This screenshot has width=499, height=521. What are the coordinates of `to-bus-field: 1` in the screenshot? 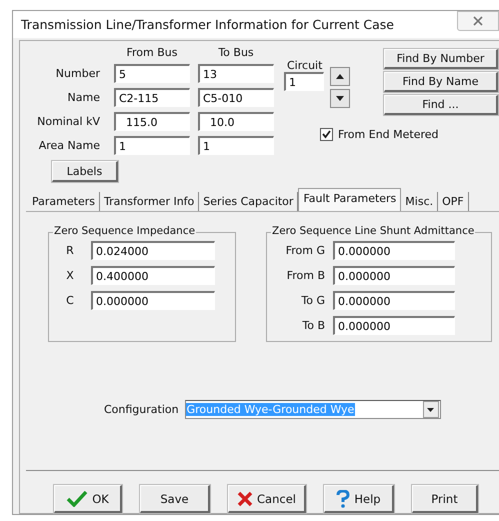 It's located at (236, 145).